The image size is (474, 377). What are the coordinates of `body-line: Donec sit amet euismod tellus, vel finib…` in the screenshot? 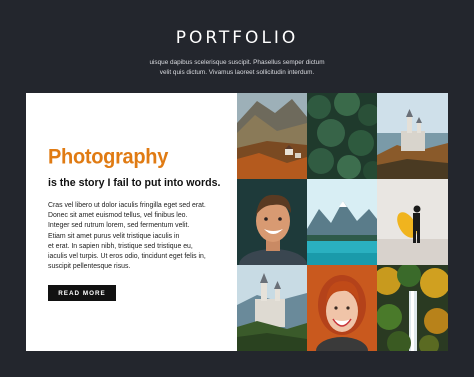 It's located at (118, 216).